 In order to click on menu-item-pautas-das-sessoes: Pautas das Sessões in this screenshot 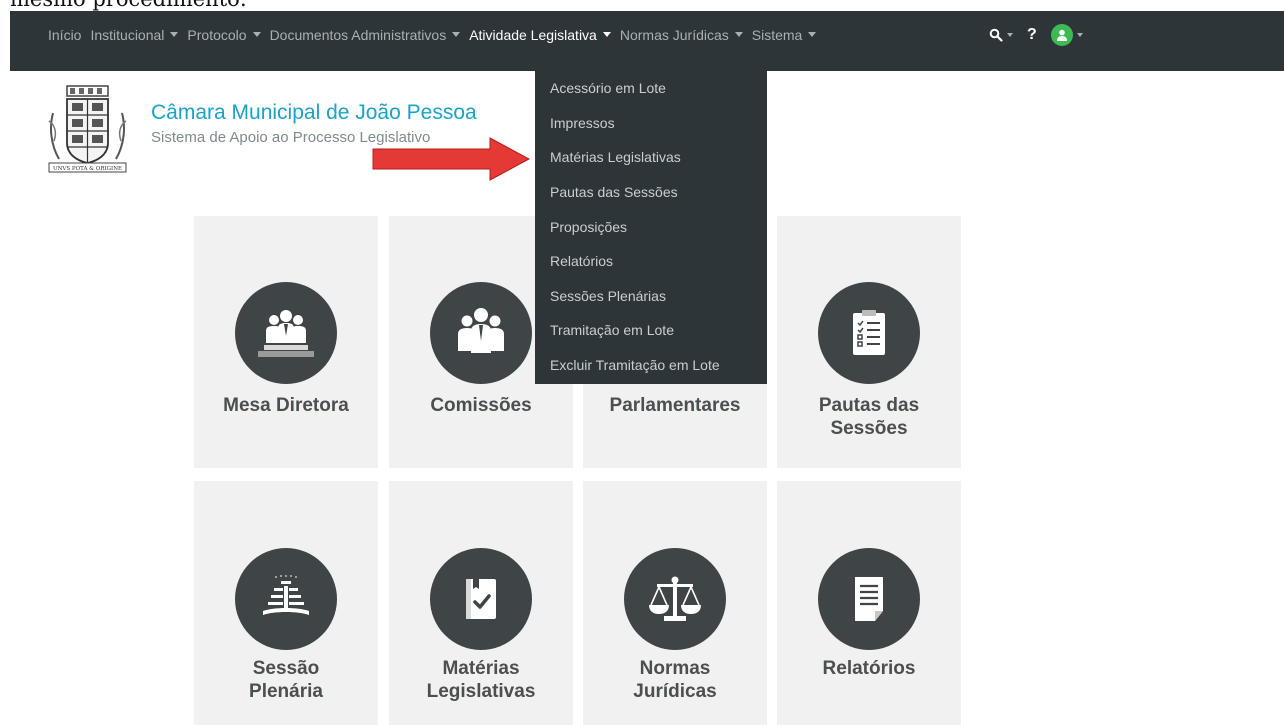, I will do `click(651, 192)`.